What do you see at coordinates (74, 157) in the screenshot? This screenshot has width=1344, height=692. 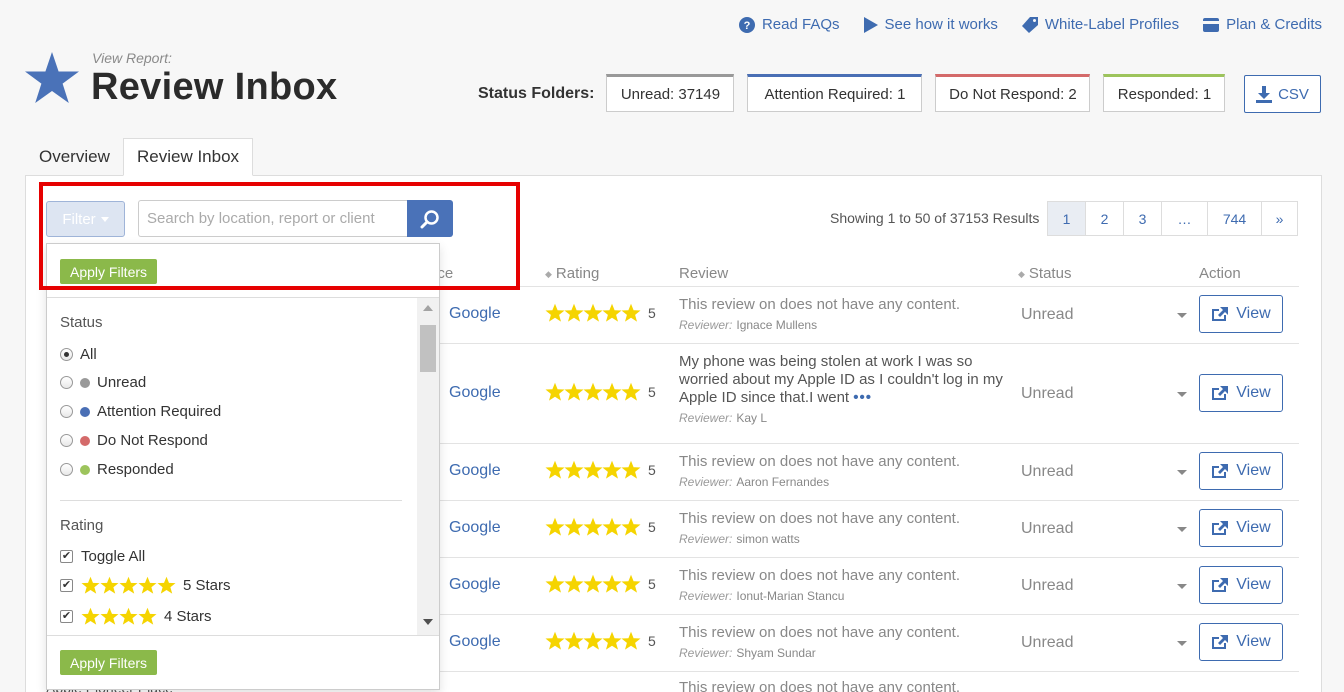 I see `tab-overview: Overview` at bounding box center [74, 157].